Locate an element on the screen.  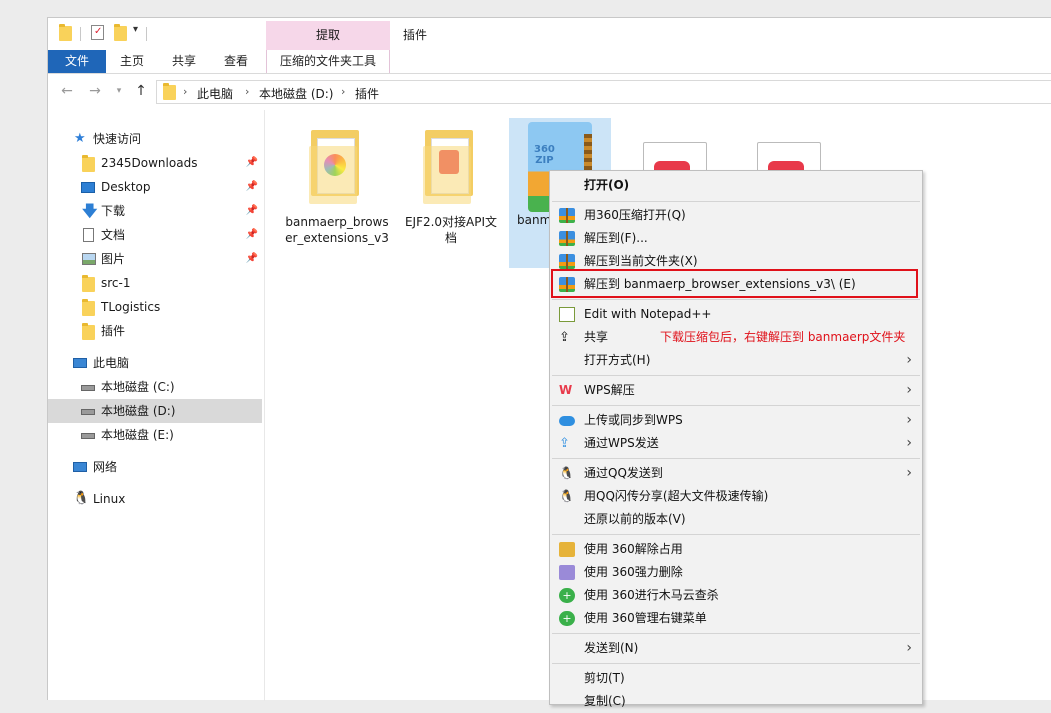
menu-item-open: 打开(O) is located at coordinates (736, 185).